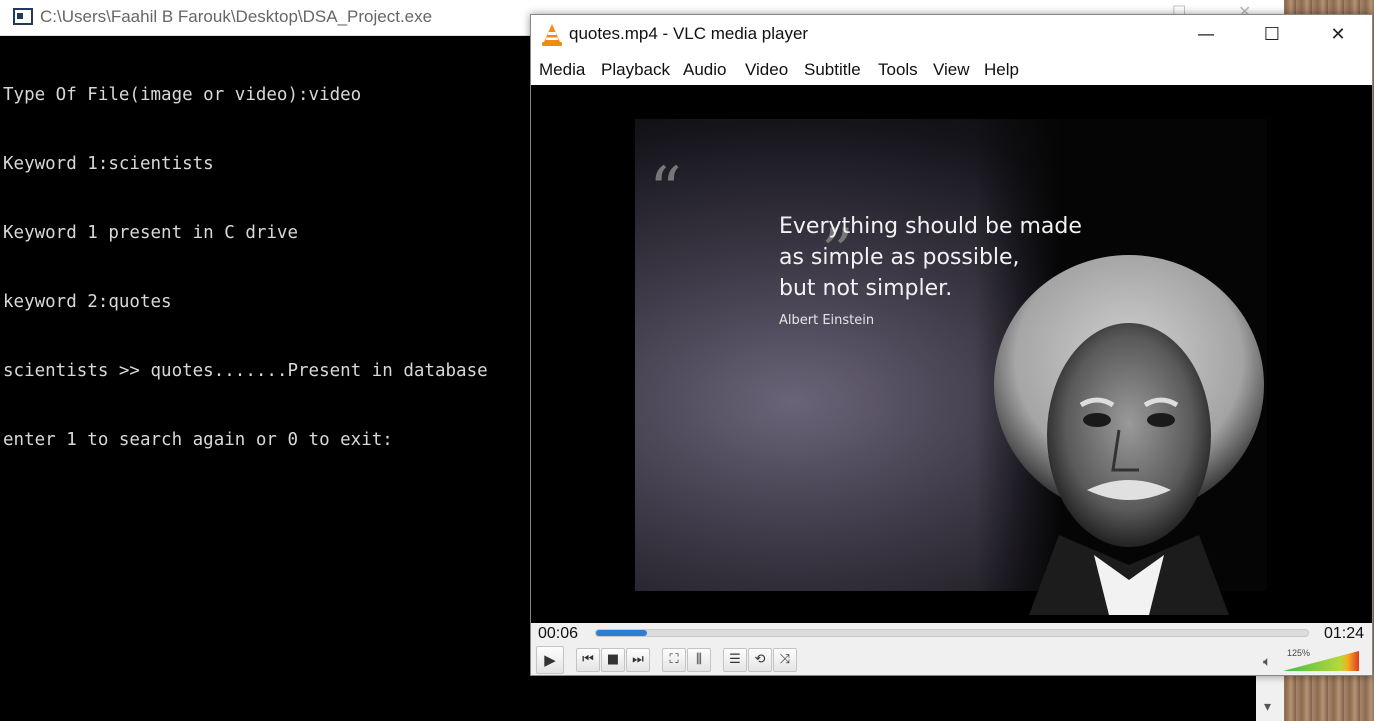 The height and width of the screenshot is (721, 1374). Describe the element at coordinates (898, 70) in the screenshot. I see `menu-tools: Tools` at that location.